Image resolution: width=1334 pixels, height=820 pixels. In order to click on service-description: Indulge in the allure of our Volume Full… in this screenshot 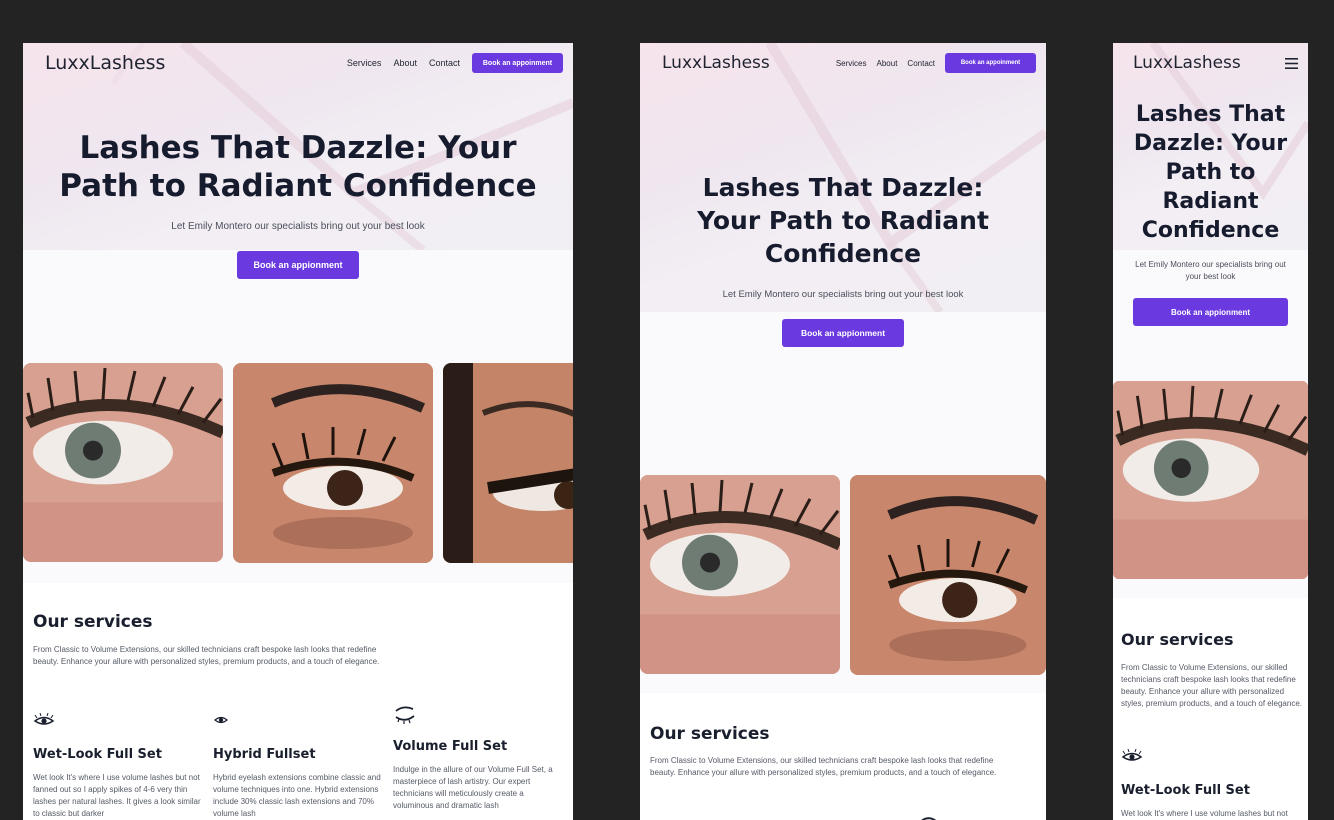, I will do `click(473, 787)`.